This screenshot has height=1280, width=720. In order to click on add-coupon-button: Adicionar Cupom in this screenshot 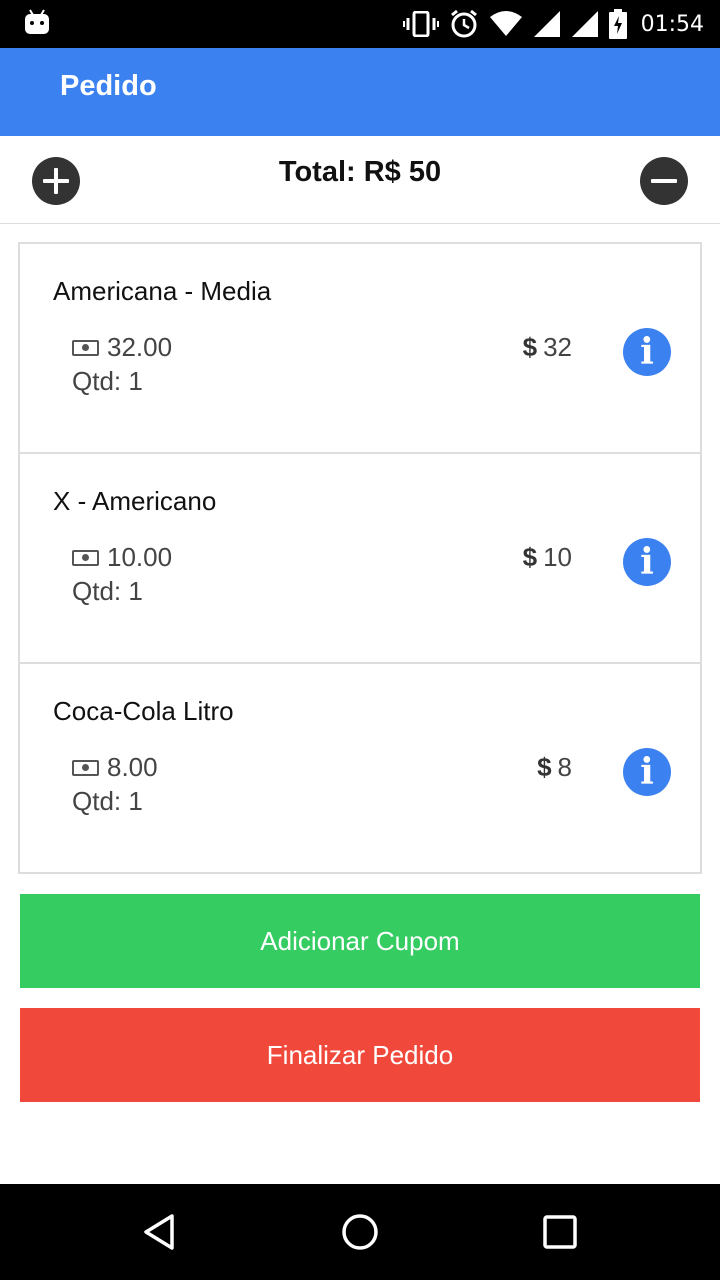, I will do `click(360, 941)`.